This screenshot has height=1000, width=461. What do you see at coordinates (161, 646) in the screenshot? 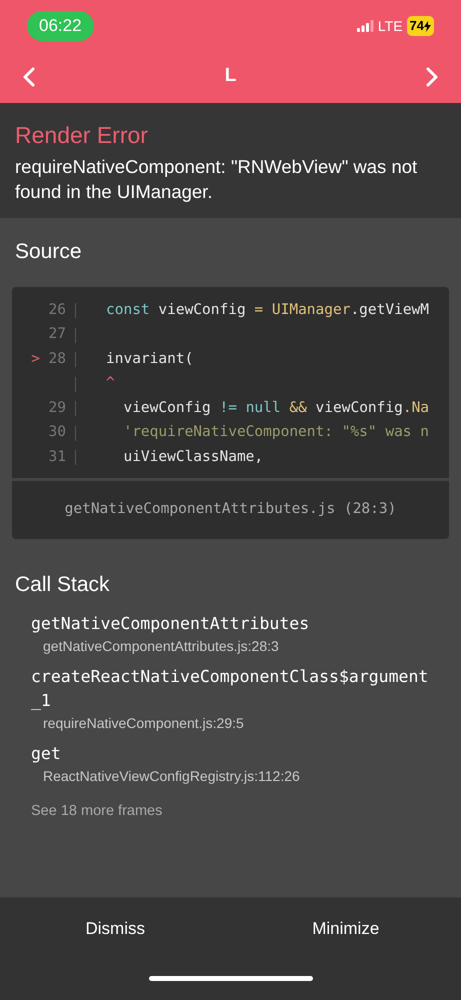
I see `frame-location: getNativeComponentAttributes.js:28:3` at bounding box center [161, 646].